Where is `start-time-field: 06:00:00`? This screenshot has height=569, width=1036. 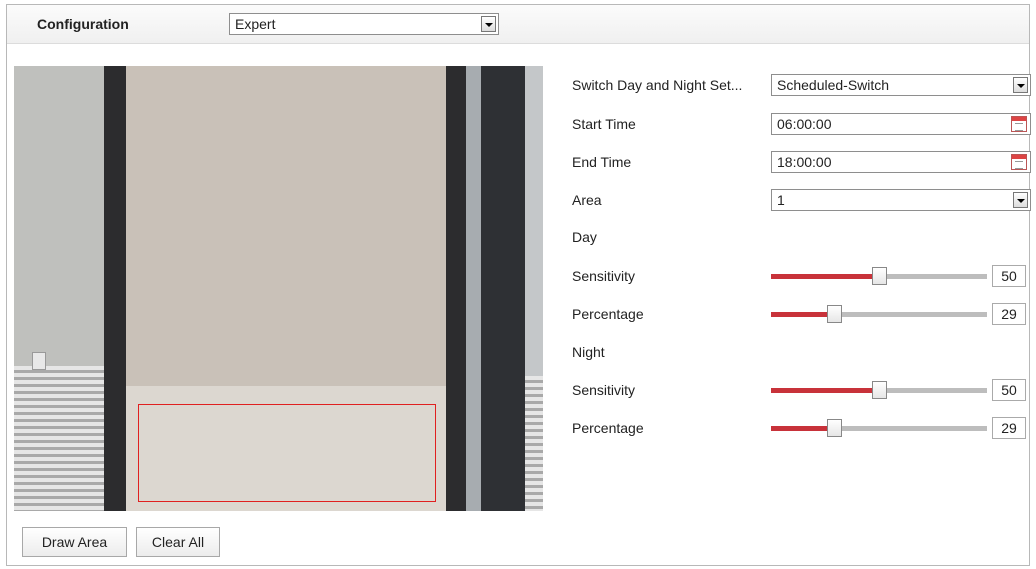
start-time-field: 06:00:00 is located at coordinates (901, 124).